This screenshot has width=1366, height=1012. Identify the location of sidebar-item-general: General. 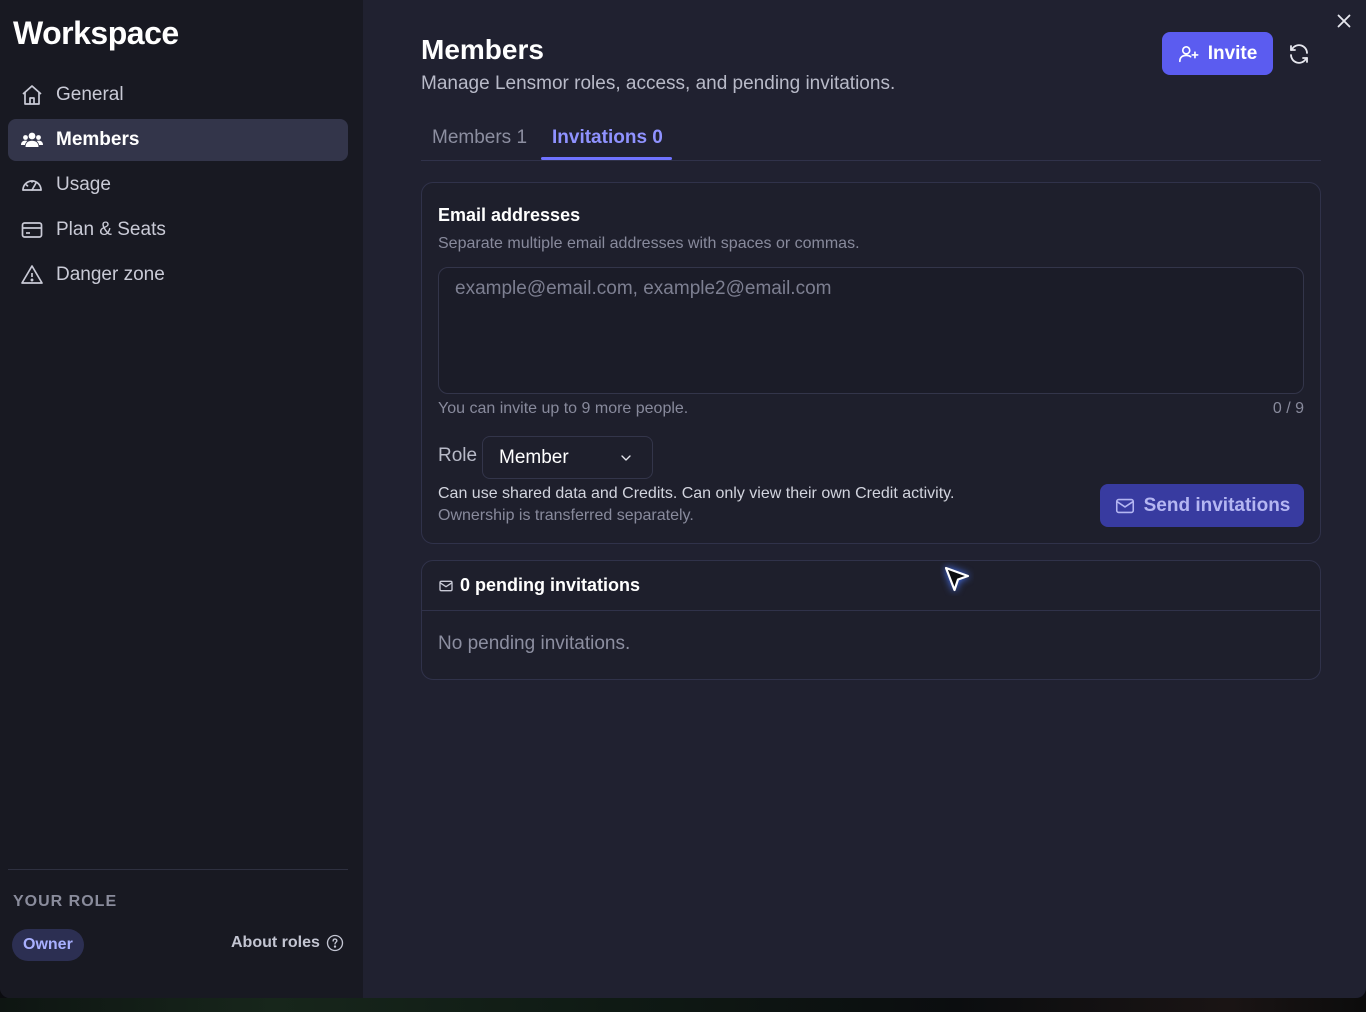
(178, 95).